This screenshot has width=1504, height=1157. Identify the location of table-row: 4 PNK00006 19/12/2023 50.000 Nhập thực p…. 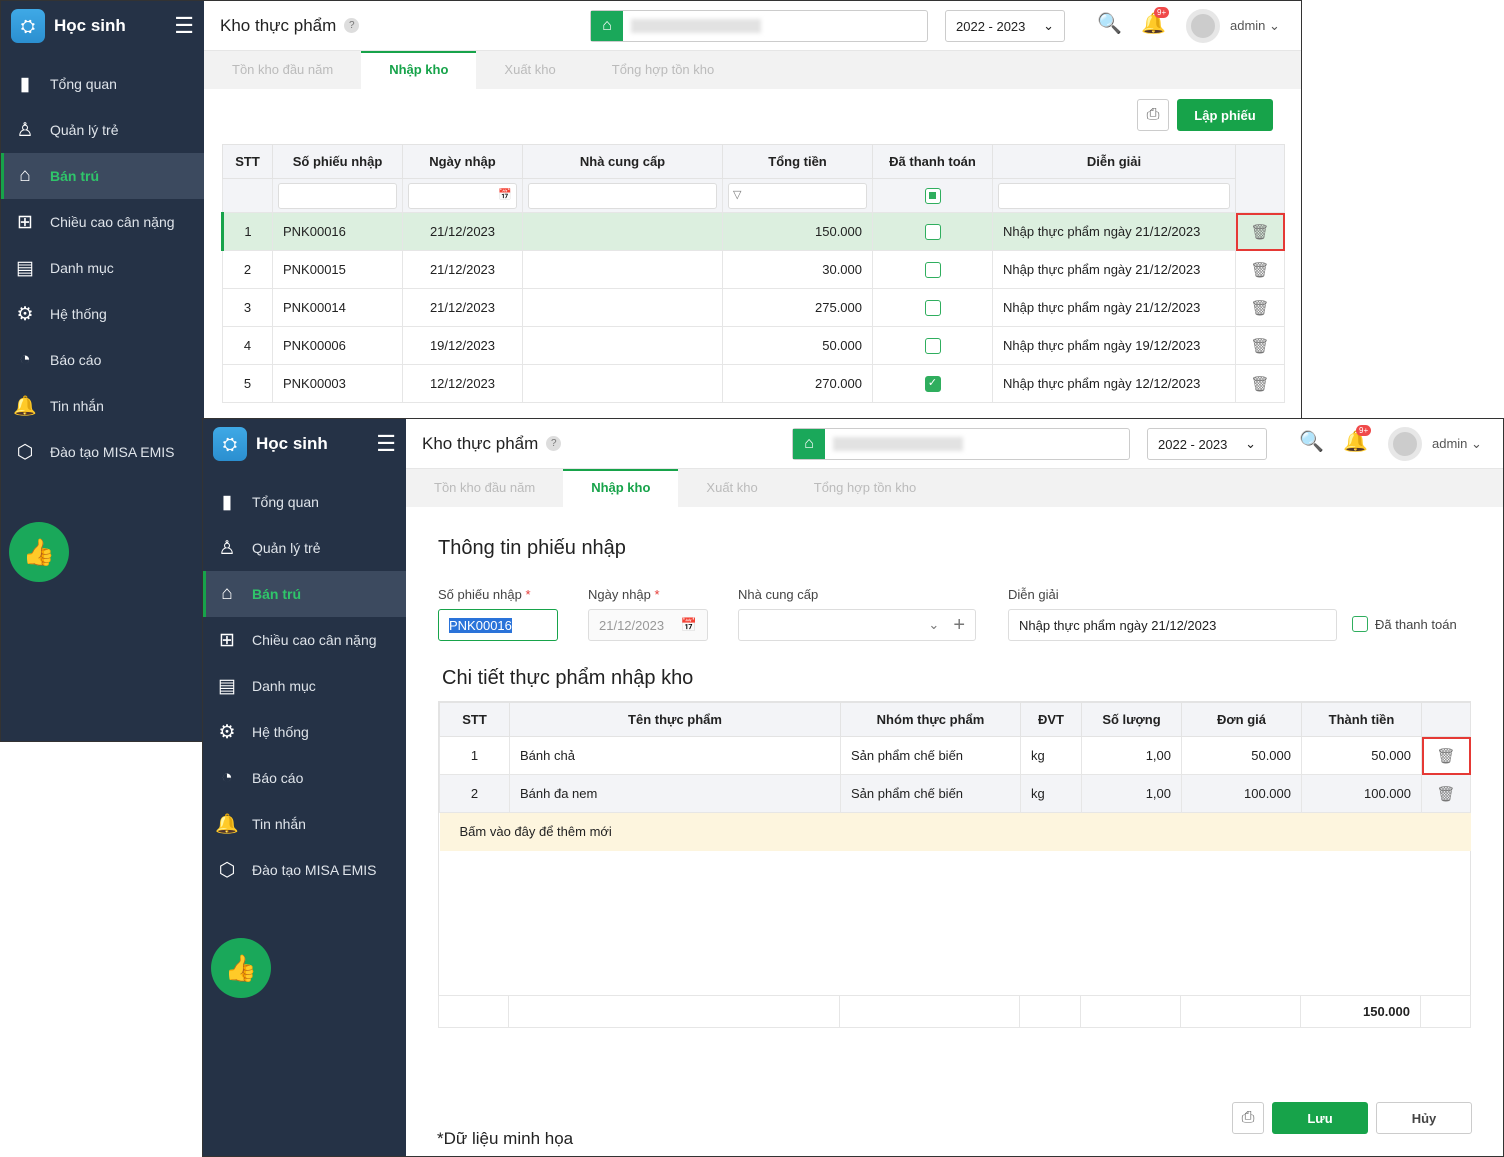
(753, 345).